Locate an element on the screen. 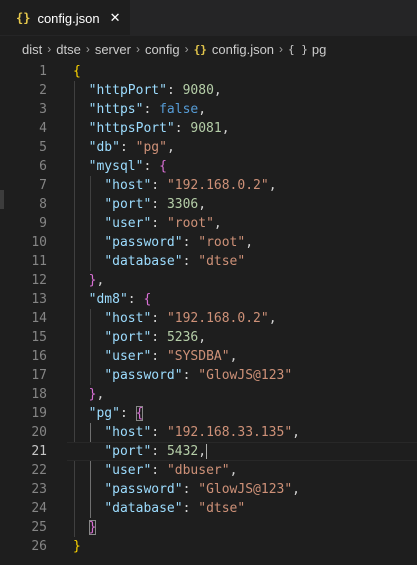 The height and width of the screenshot is (565, 417). line-number: 10 is located at coordinates (39, 242).